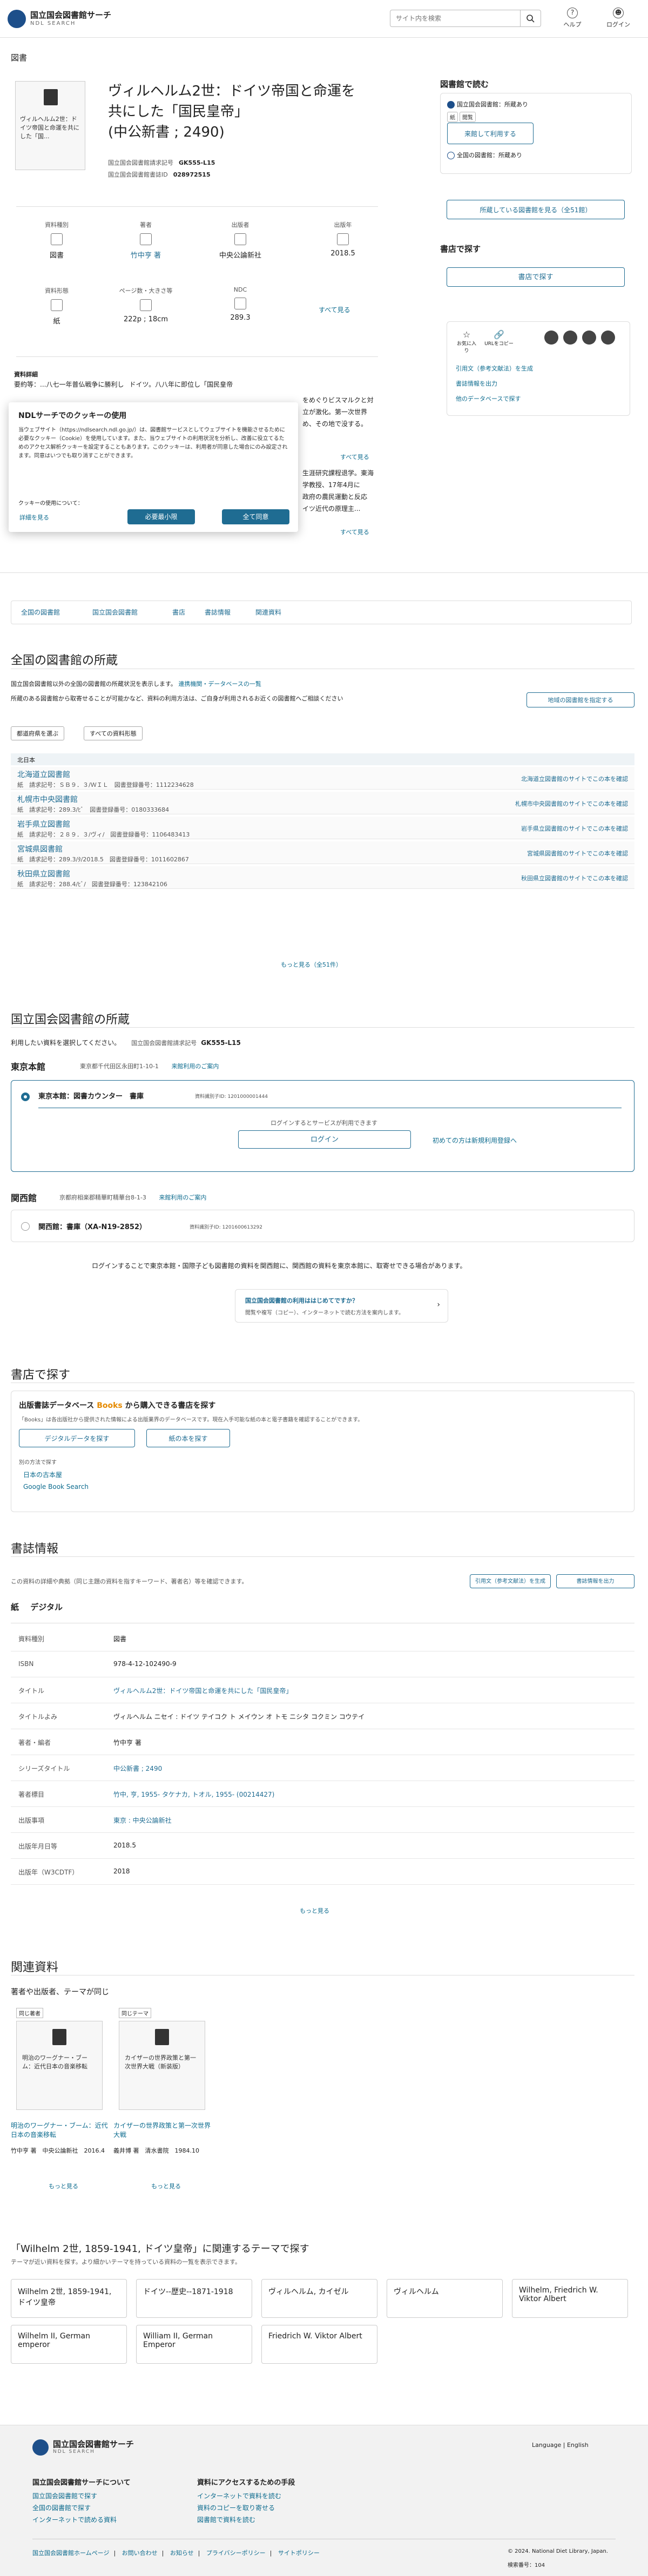 The height and width of the screenshot is (2576, 648). Describe the element at coordinates (355, 532) in the screenshot. I see `abstract-more-link-2: すべて見る` at that location.